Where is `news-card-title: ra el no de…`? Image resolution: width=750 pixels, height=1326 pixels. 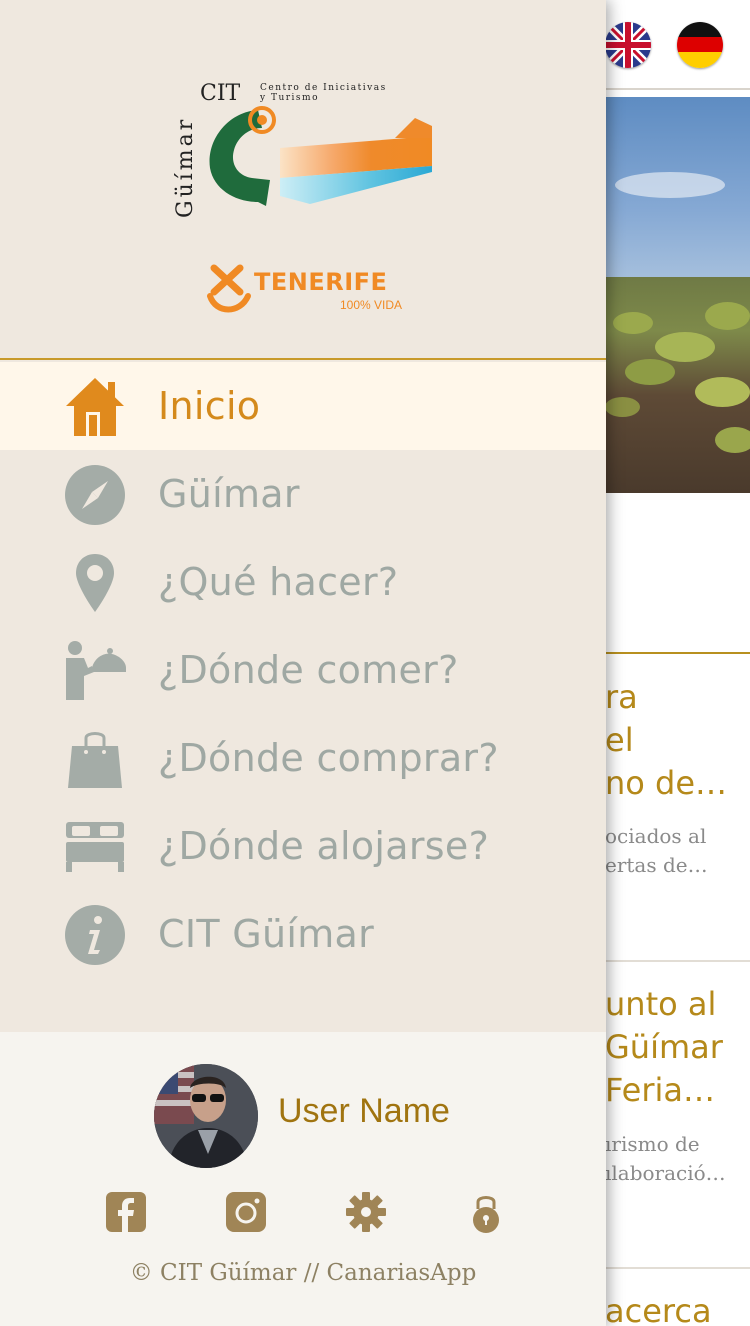
news-card-title: ra el no de… is located at coordinates (677, 740).